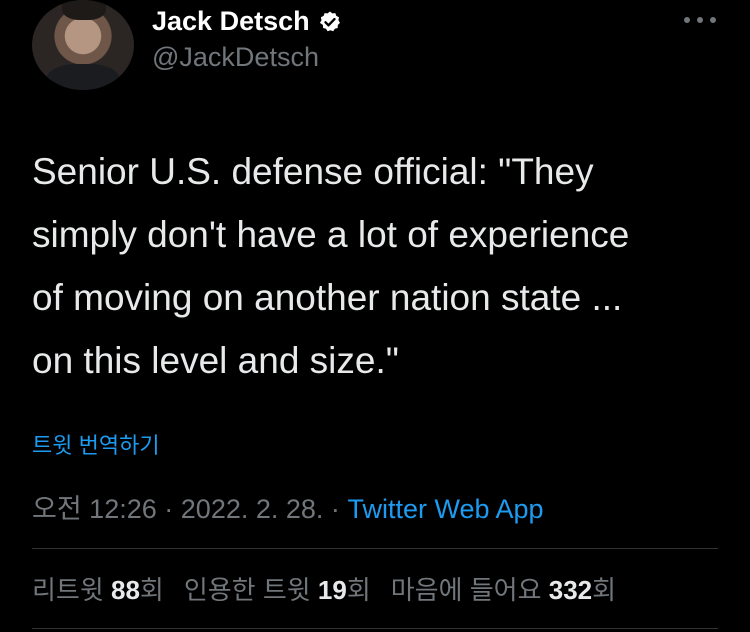  Describe the element at coordinates (358, 590) in the screenshot. I see `quotes-suffix: 회` at that location.